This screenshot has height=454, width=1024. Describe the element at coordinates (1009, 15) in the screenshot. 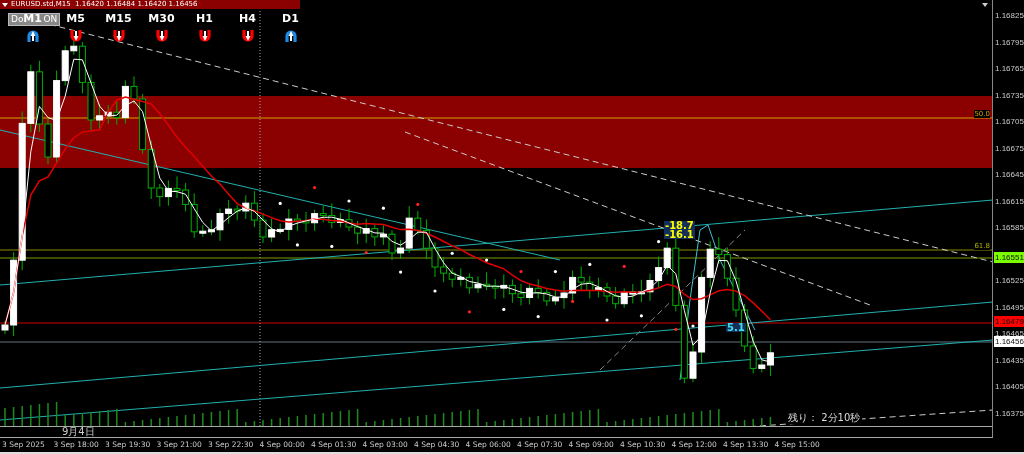

I see `price-tick-label: 1.16825` at that location.